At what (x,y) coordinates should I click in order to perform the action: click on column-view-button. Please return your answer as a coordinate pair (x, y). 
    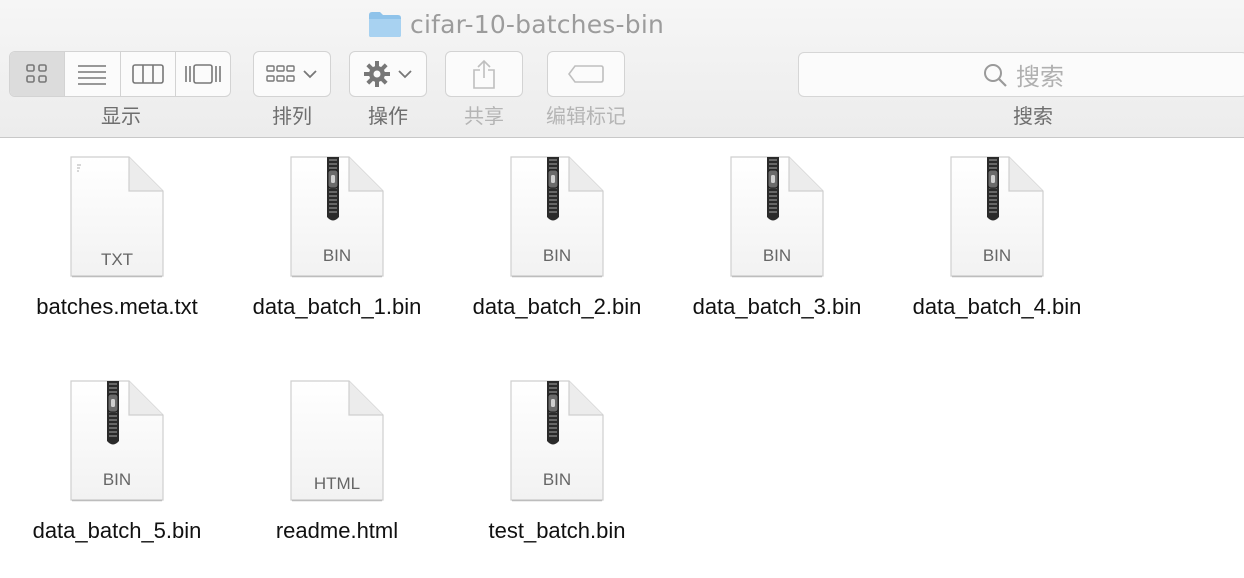
    Looking at the image, I should click on (148, 74).